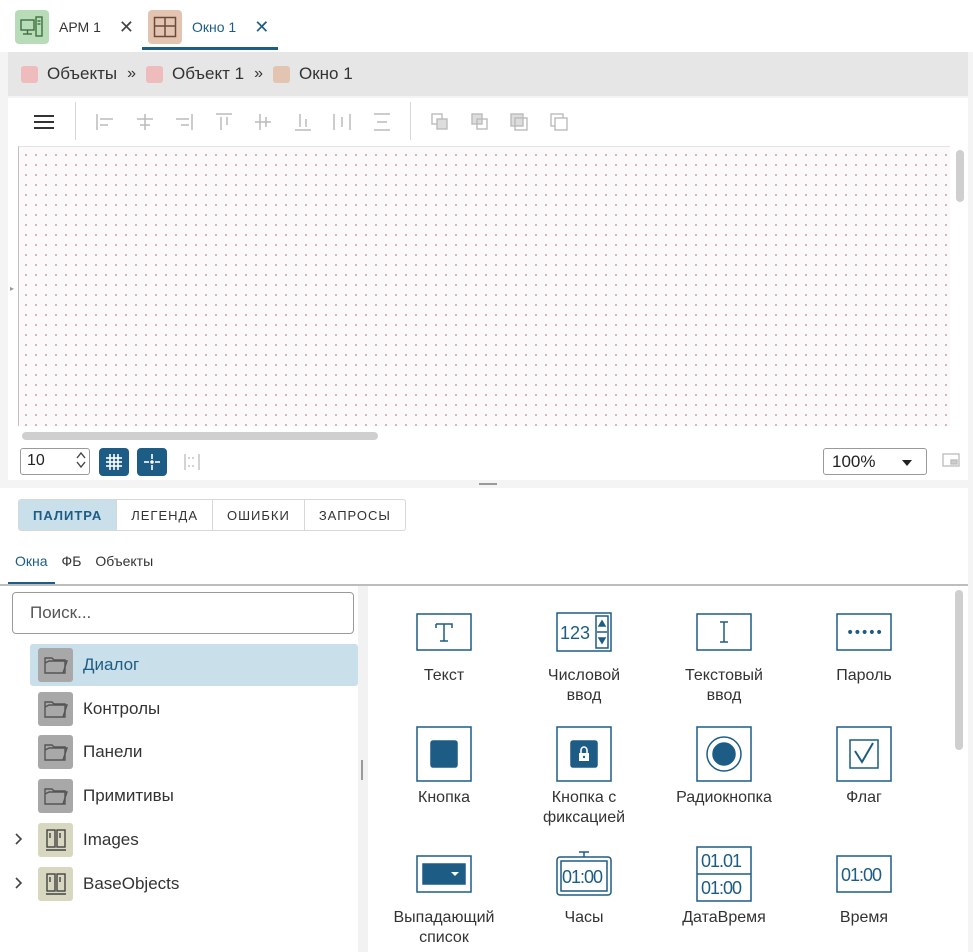  Describe the element at coordinates (575, 633) in the screenshot. I see `numeric-input-sample: 123` at that location.